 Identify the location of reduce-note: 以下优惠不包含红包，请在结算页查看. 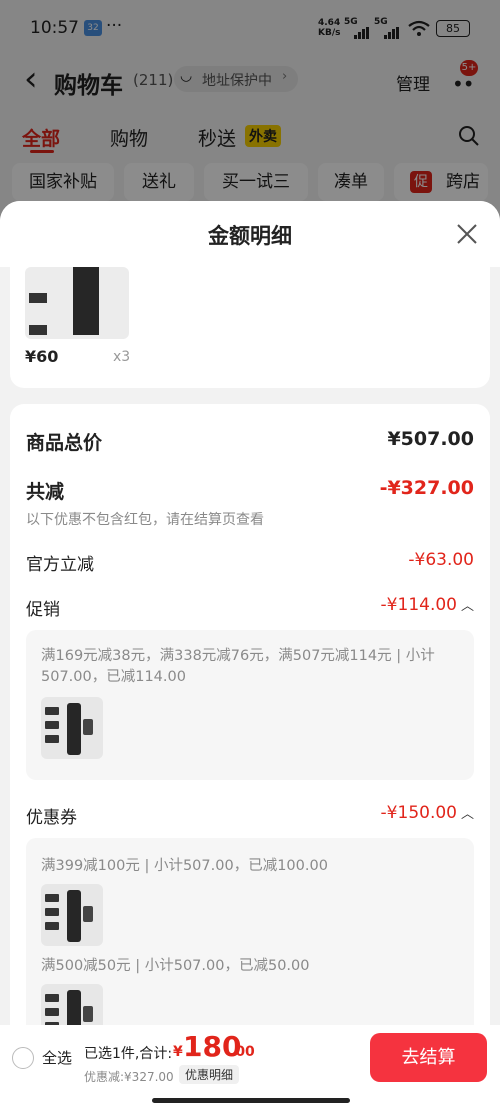
(145, 520).